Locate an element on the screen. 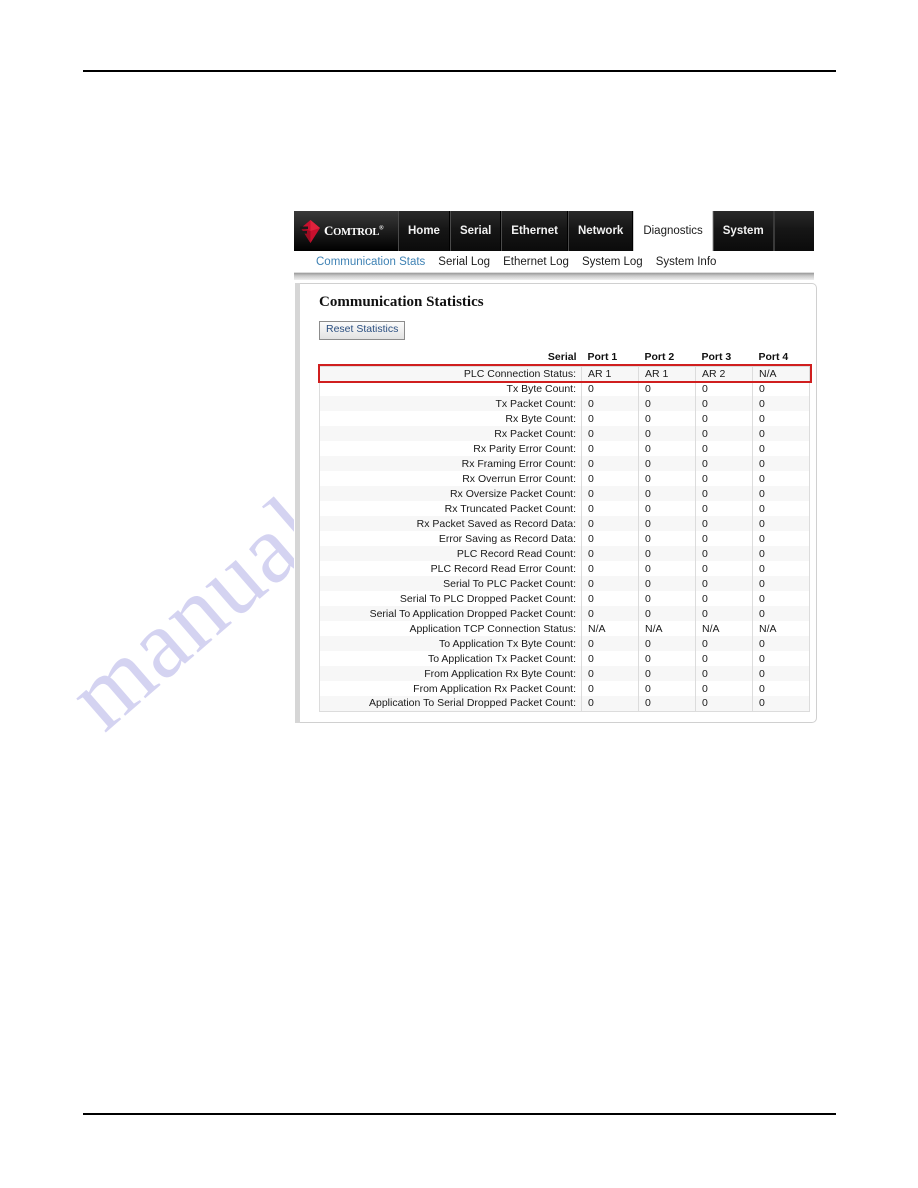 The height and width of the screenshot is (1188, 918). page-footer-rule is located at coordinates (459, 1114).